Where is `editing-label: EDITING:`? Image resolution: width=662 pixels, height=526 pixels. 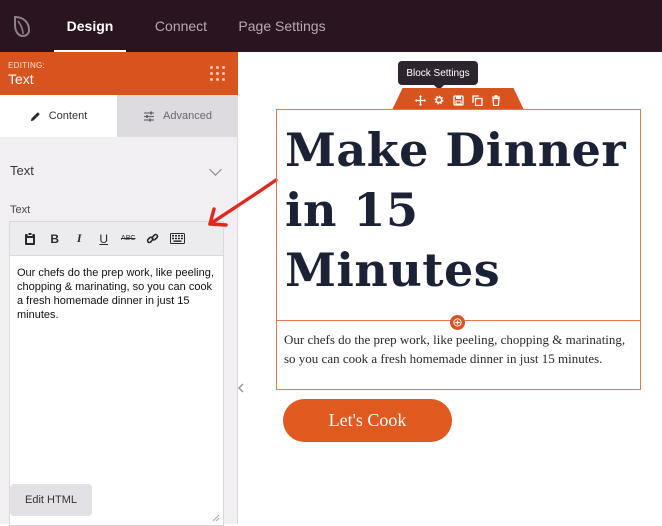
editing-label: EDITING: is located at coordinates (27, 65).